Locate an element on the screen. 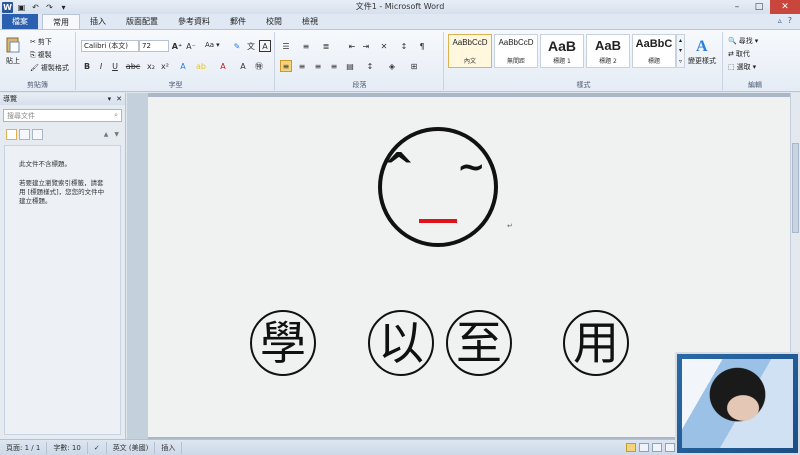 Image resolution: width=800 pixels, height=455 pixels. style-normal: AaBbCcD 內文 is located at coordinates (470, 51).